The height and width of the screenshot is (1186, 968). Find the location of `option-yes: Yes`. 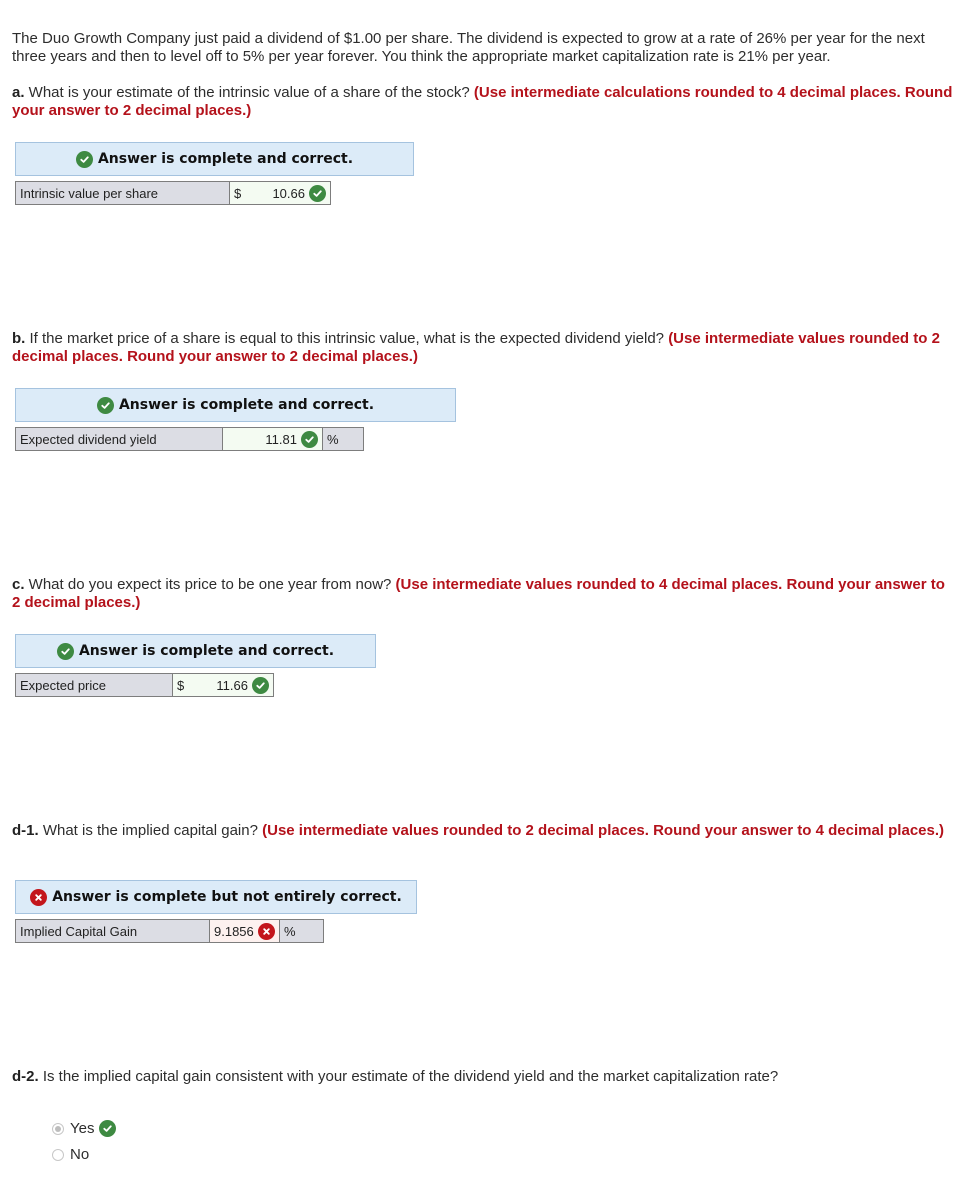

option-yes: Yes is located at coordinates (84, 1128).